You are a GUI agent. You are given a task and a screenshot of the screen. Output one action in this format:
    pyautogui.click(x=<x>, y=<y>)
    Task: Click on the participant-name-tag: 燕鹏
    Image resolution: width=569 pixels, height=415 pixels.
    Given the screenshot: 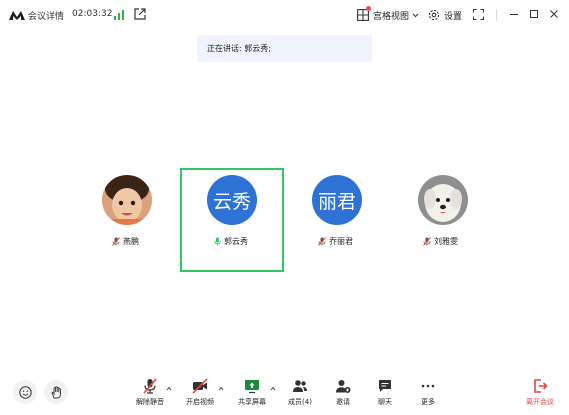 What is the action you would take?
    pyautogui.click(x=125, y=241)
    